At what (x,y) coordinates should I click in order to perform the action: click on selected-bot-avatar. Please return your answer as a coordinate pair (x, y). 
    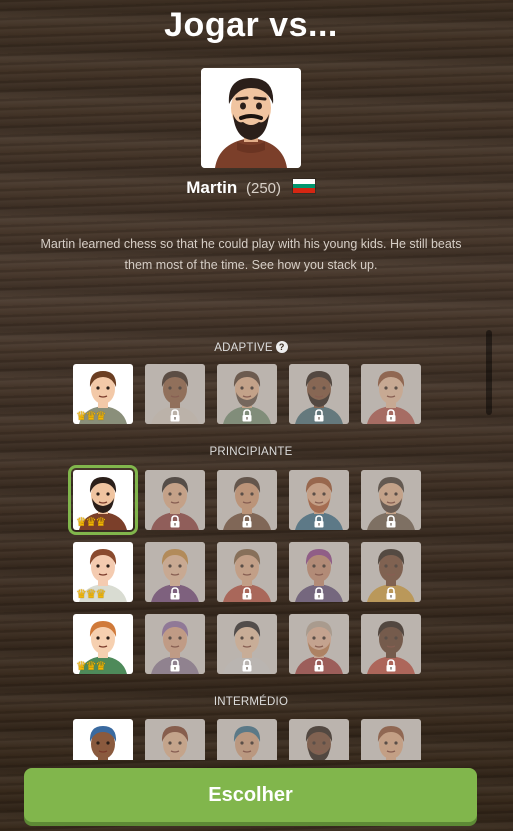
    Looking at the image, I should click on (251, 118).